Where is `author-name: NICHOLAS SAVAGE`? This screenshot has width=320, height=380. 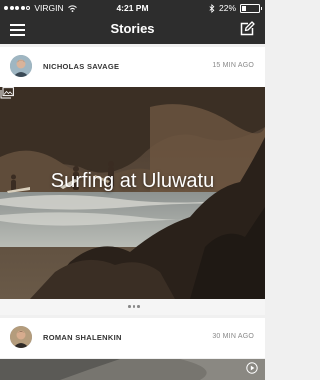 author-name: NICHOLAS SAVAGE is located at coordinates (81, 66).